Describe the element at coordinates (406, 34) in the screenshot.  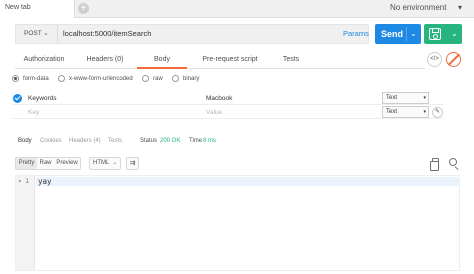
I see `send-divider` at that location.